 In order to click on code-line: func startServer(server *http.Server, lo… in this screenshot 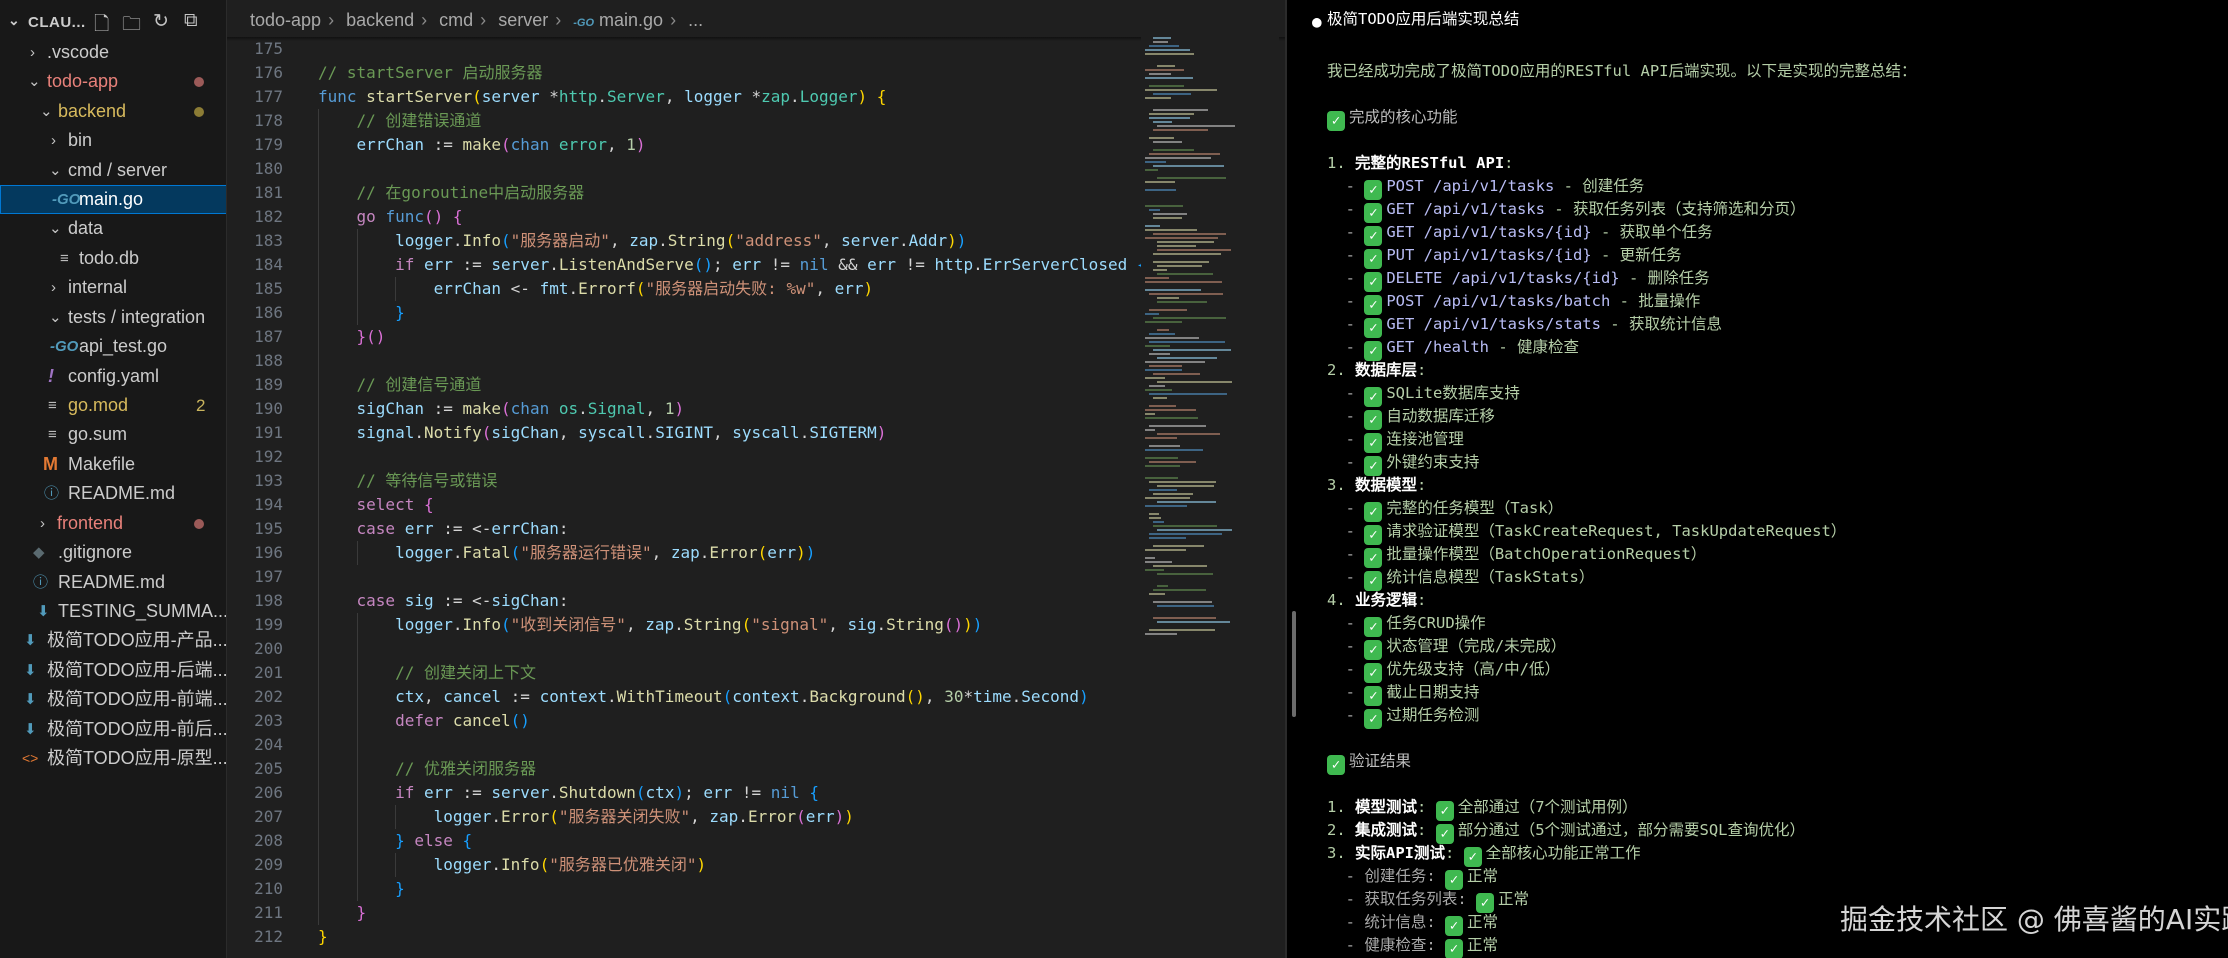, I will do `click(602, 97)`.